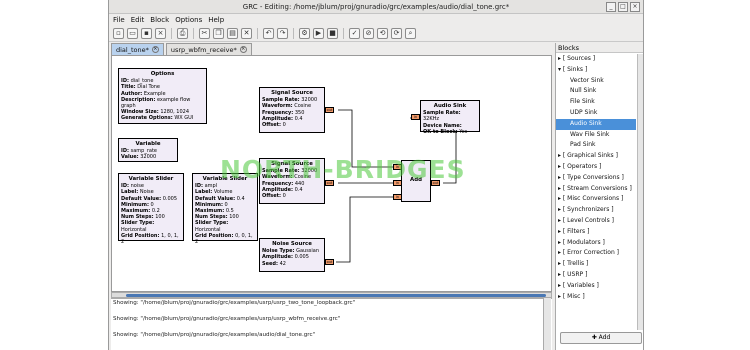 The height and width of the screenshot is (350, 750). I want to click on tree-item: ▸ [ Error Correction ], so click(596, 253).